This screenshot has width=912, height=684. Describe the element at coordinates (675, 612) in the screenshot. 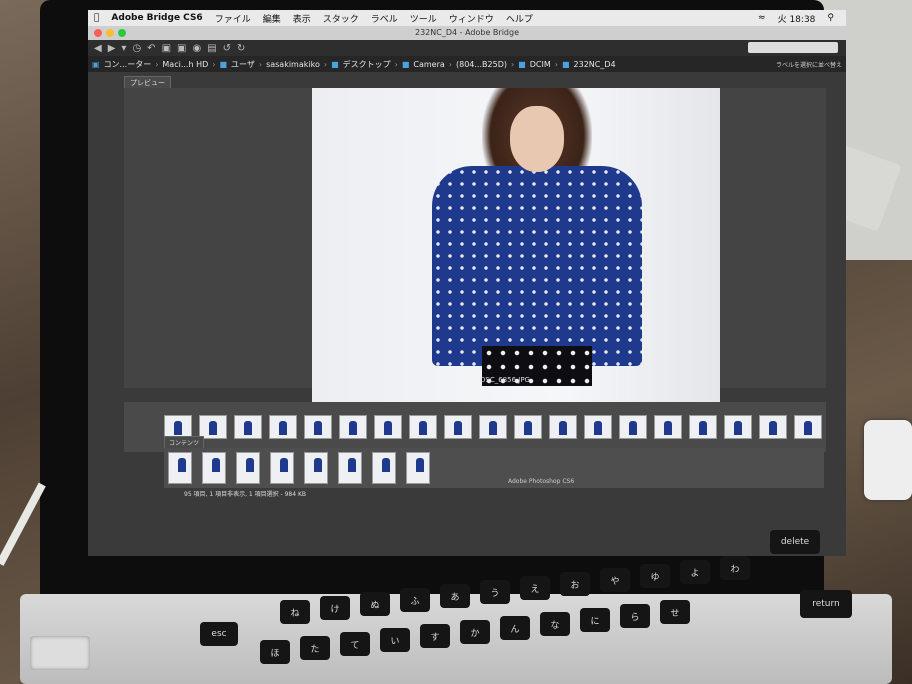

I see `key: せ` at that location.